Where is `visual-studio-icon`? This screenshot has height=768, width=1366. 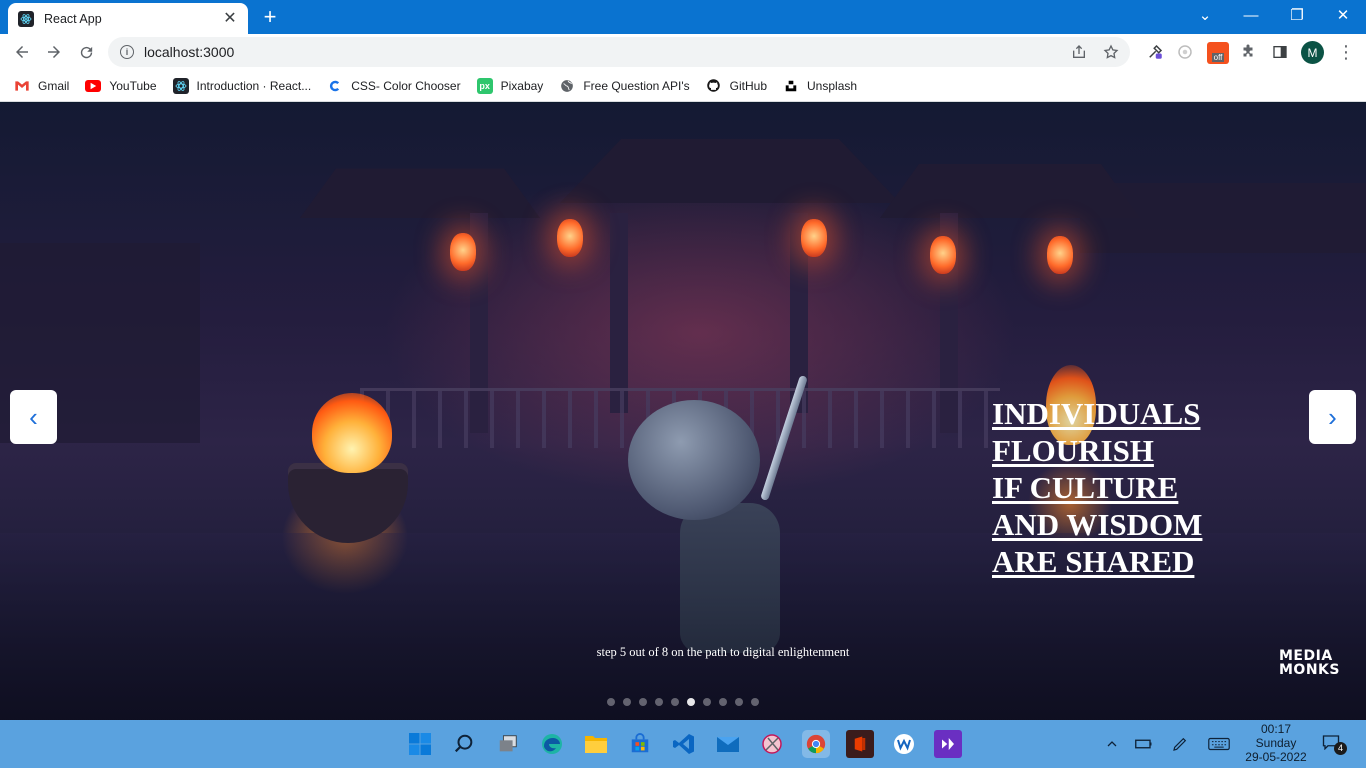
visual-studio-icon is located at coordinates (948, 744).